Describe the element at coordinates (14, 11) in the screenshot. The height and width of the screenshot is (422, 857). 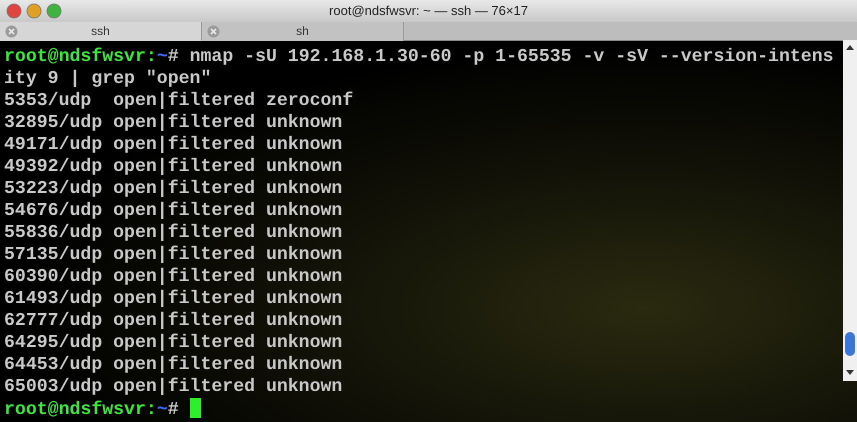
I see `close-button` at that location.